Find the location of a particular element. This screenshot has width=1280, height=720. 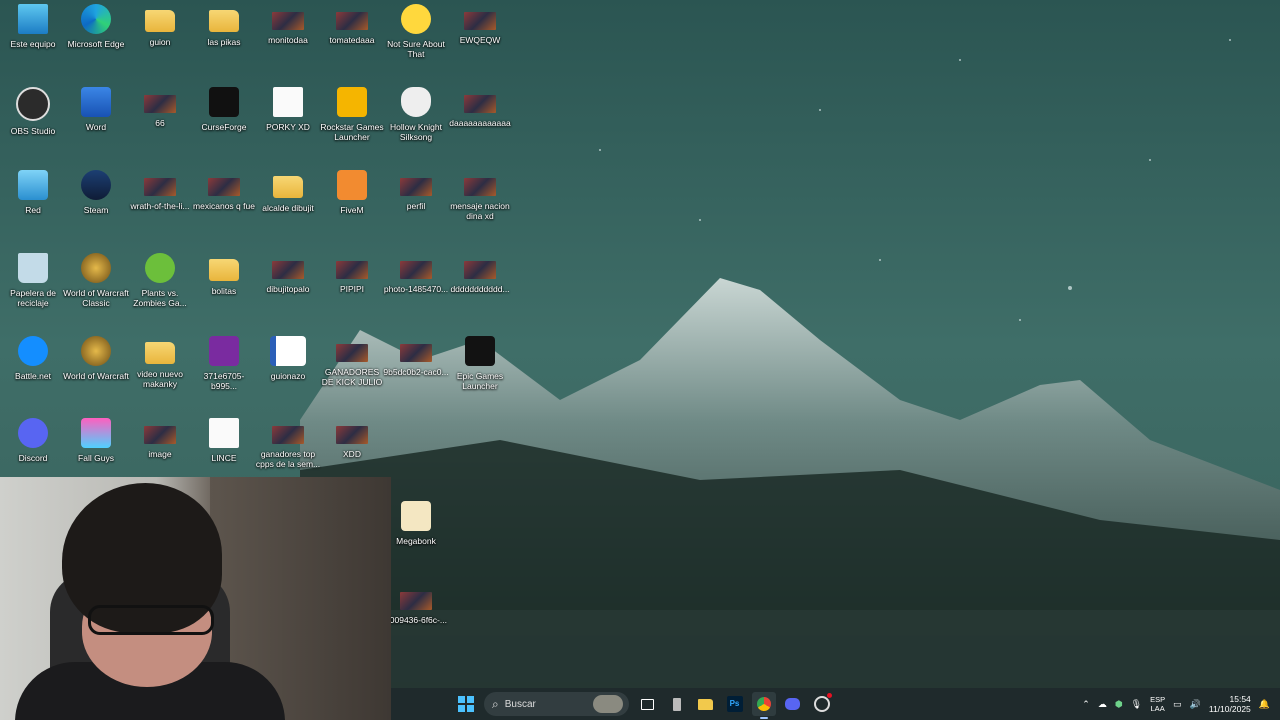

desktop-icon: FiveM is located at coordinates (352, 206).